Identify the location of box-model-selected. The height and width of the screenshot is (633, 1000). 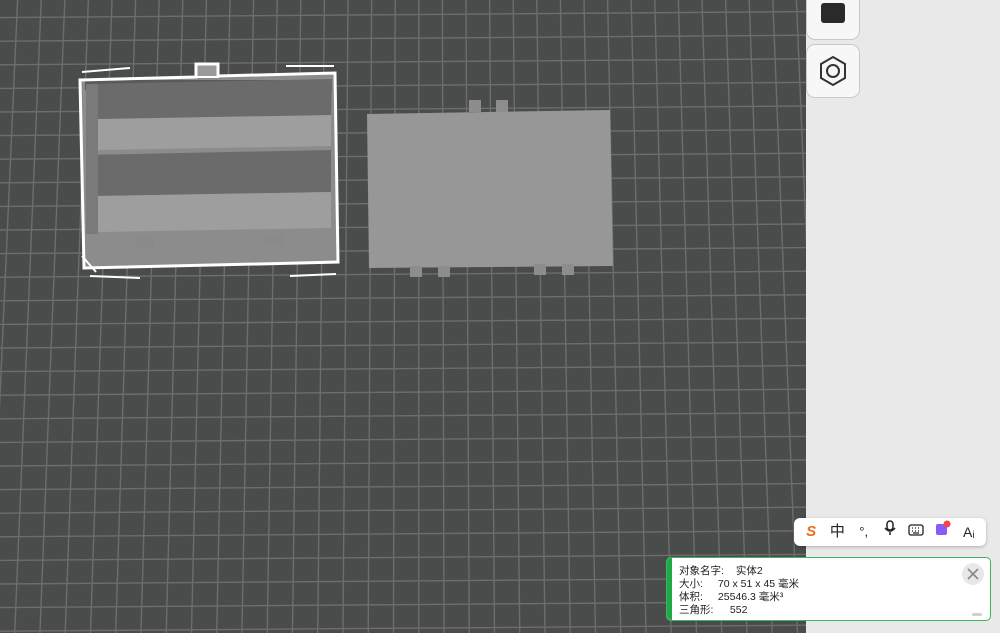
(209, 170).